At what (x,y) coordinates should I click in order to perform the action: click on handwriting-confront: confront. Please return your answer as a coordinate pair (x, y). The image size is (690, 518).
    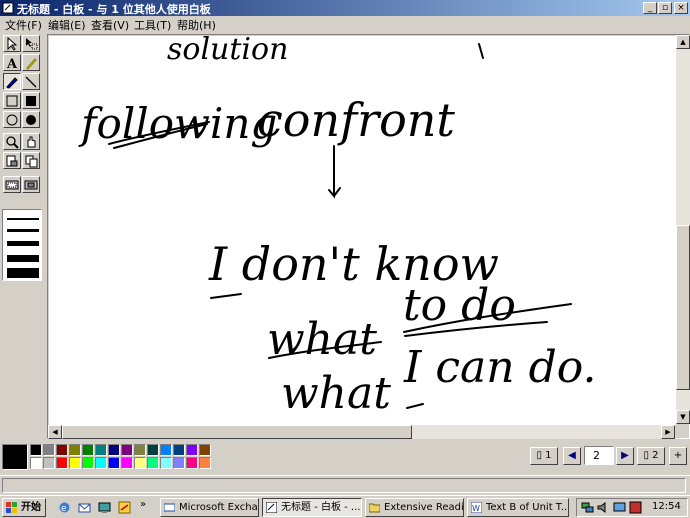
    Looking at the image, I should click on (356, 120).